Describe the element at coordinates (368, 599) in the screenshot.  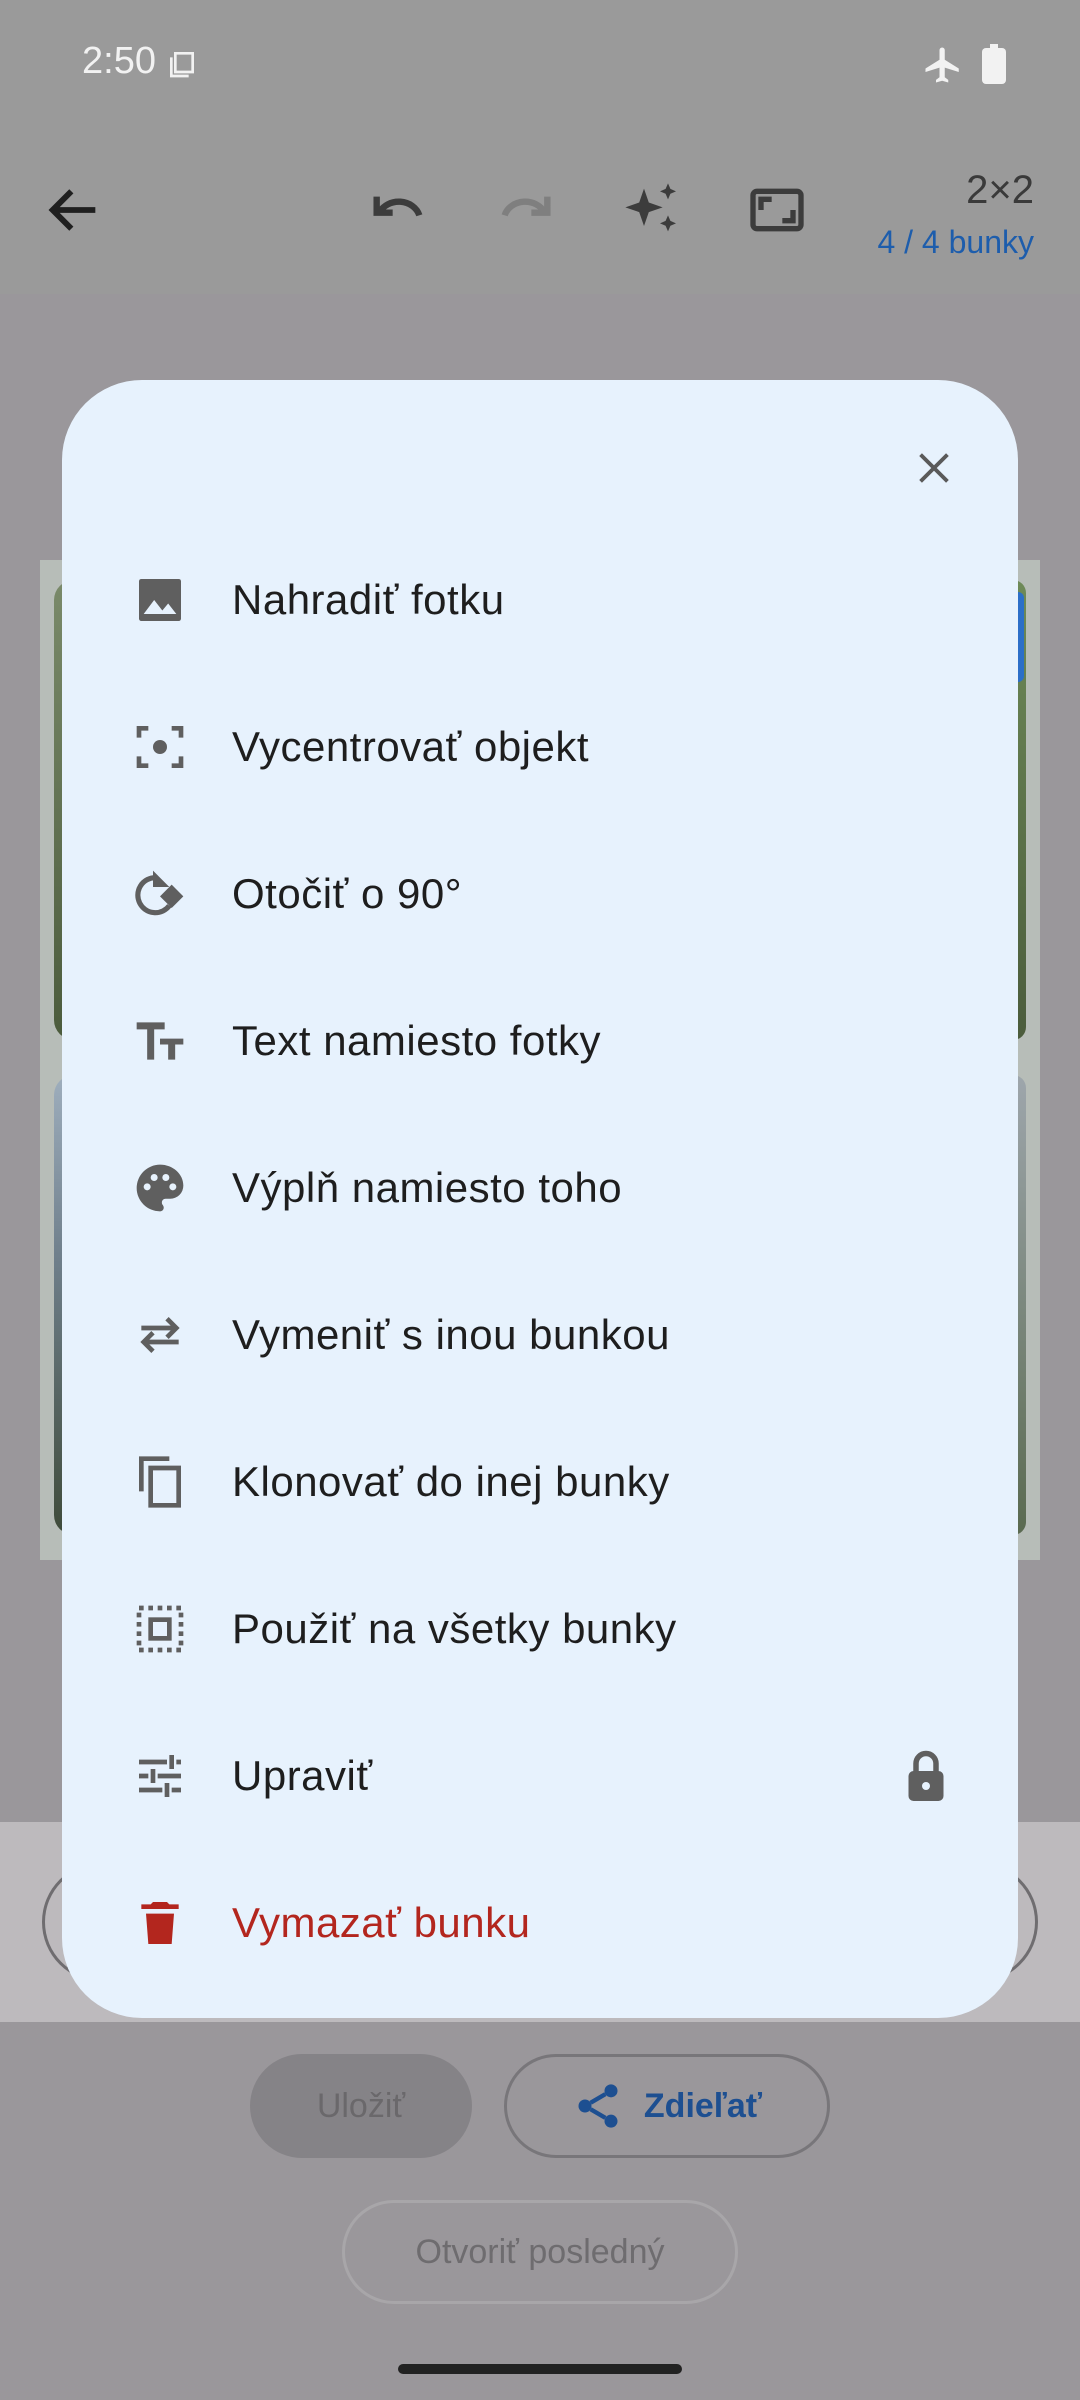
I see `menu-item-label: Nahradiť fotku` at that location.